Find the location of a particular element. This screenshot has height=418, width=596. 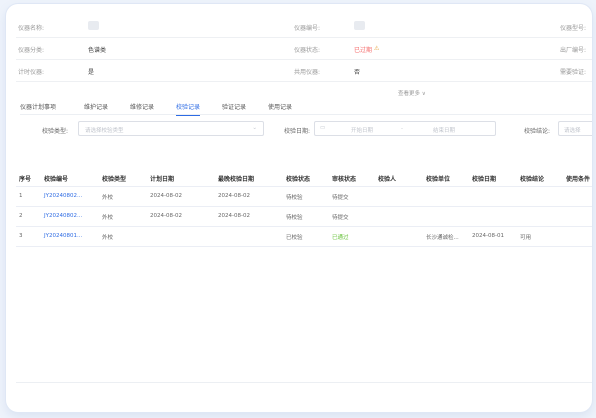

shared-instrument-label: 共用仪器: is located at coordinates (307, 72).